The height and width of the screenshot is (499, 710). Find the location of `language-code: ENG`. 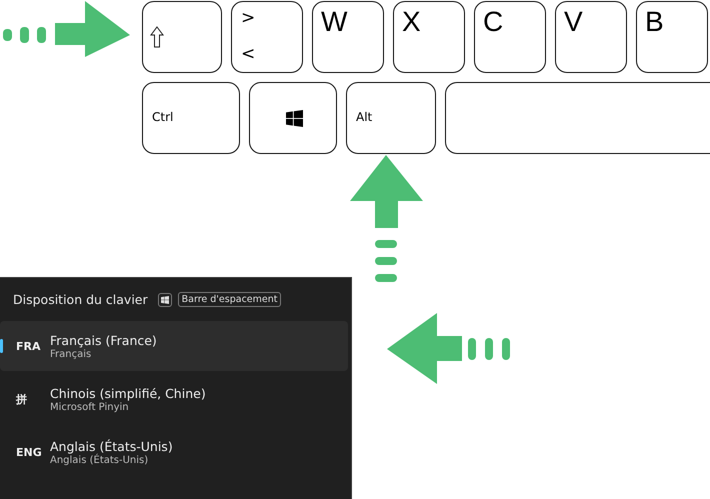

language-code: ENG is located at coordinates (29, 452).